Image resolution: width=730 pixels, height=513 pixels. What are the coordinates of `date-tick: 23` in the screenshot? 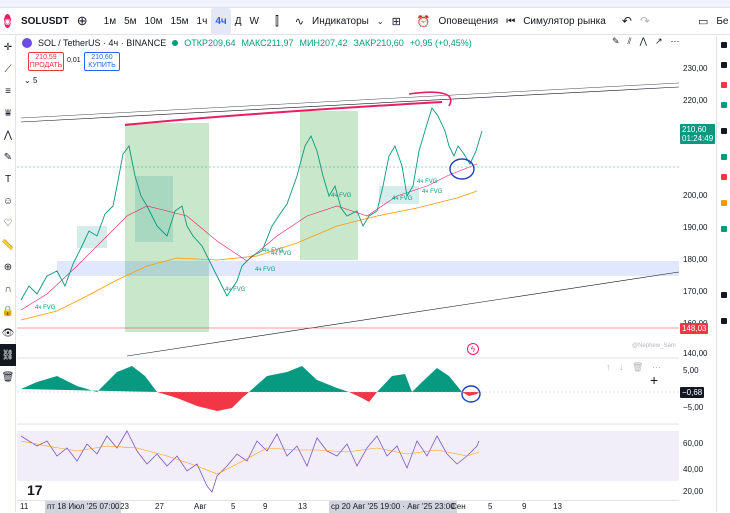 It's located at (124, 506).